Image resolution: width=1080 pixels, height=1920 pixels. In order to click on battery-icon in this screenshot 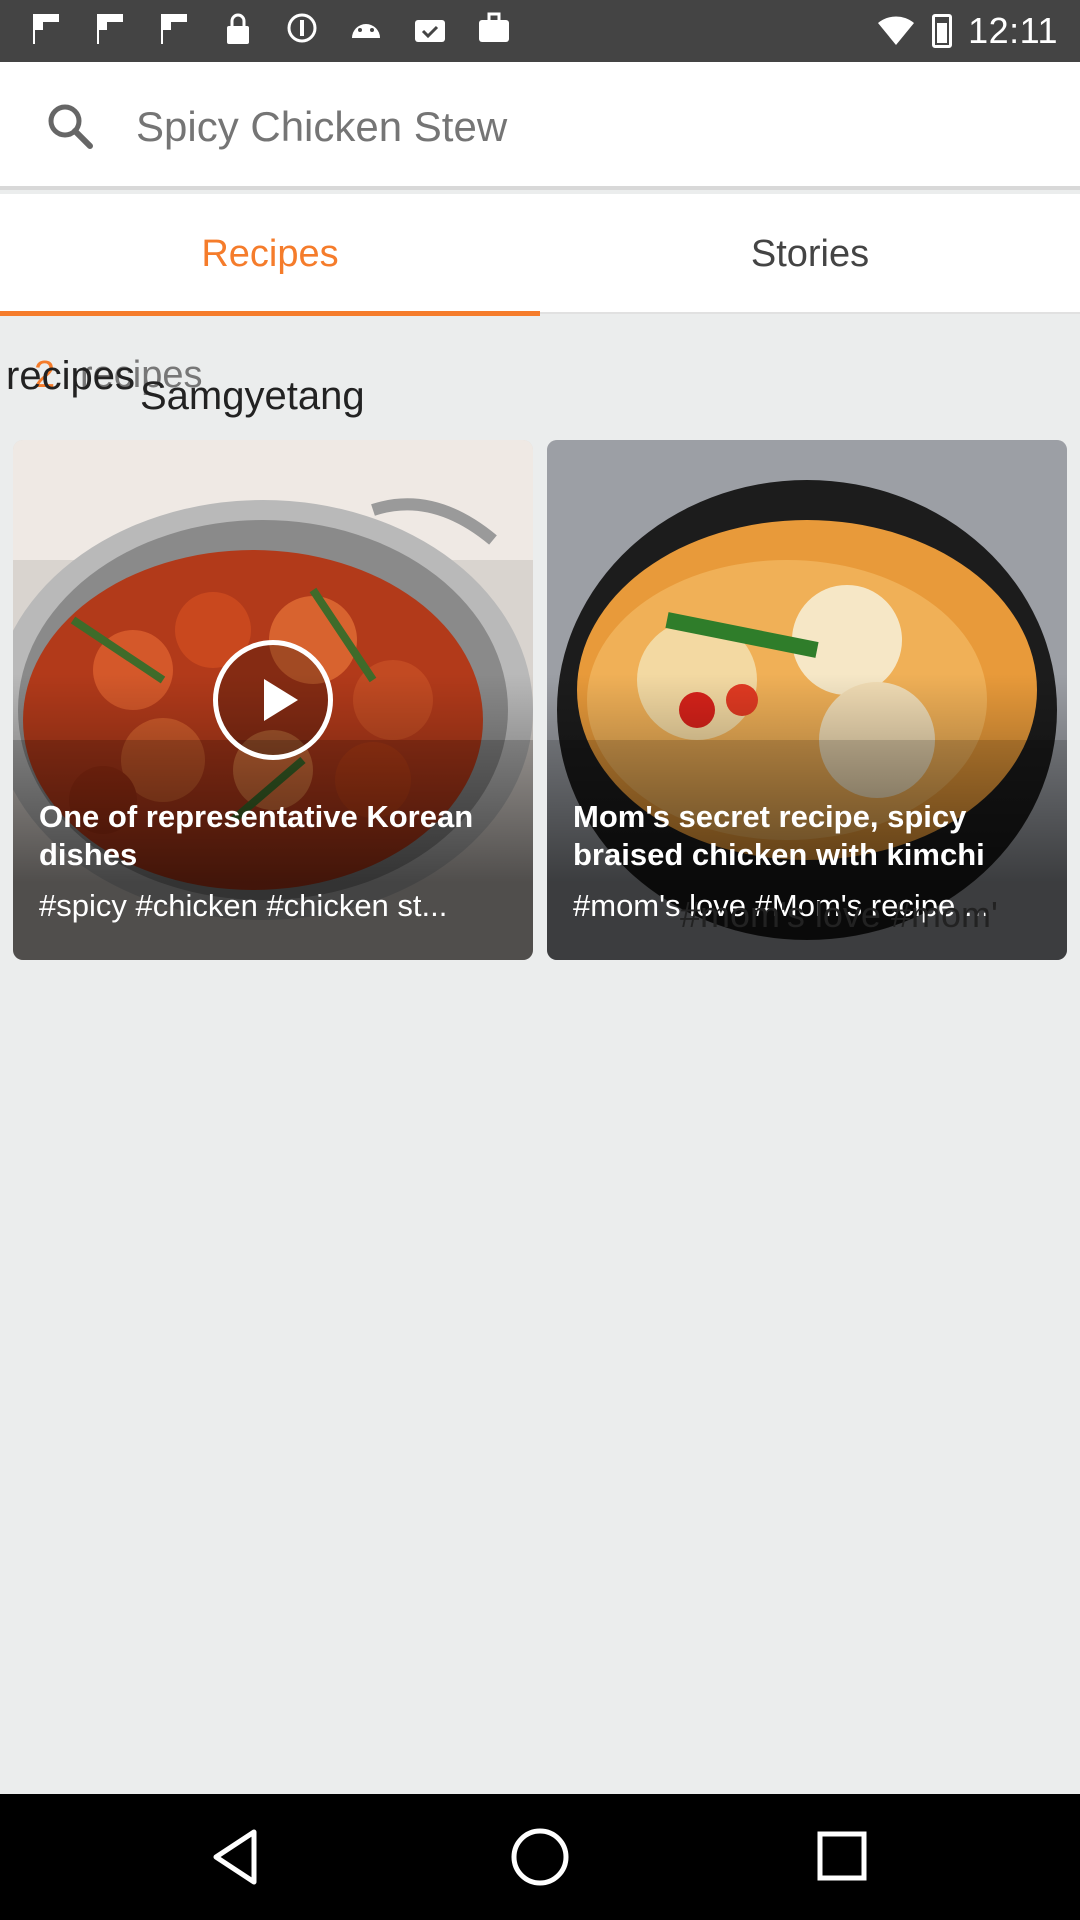, I will do `click(942, 31)`.